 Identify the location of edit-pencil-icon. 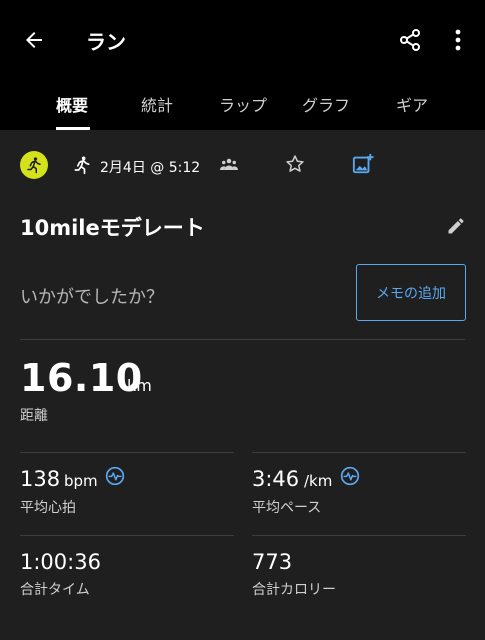
(456, 226).